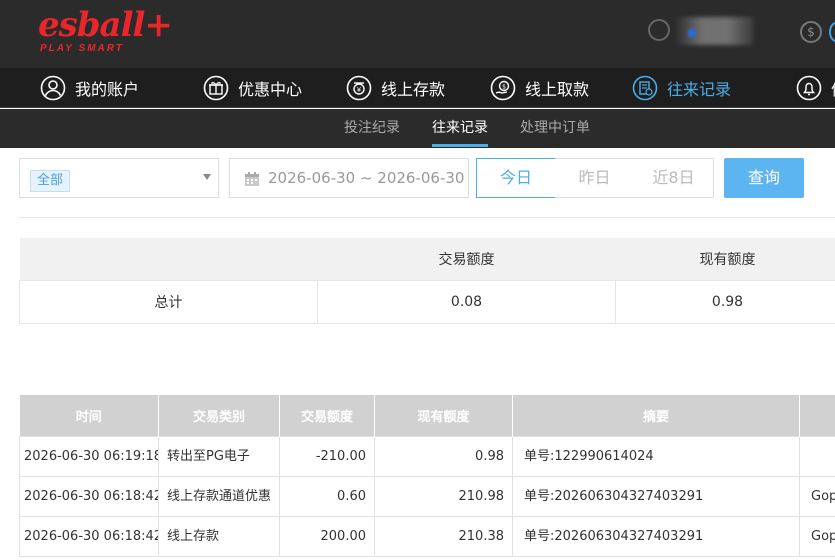 This screenshot has height=560, width=835. I want to click on user-account-area, so click(703, 31).